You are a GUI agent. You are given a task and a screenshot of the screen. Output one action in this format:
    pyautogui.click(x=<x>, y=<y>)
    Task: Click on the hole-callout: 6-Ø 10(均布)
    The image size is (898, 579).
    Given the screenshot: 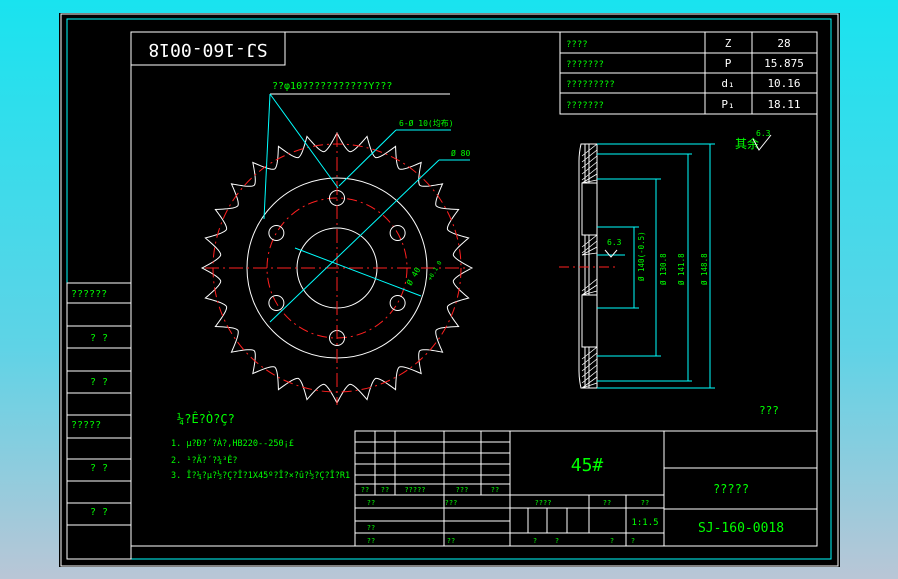 What is the action you would take?
    pyautogui.click(x=426, y=123)
    